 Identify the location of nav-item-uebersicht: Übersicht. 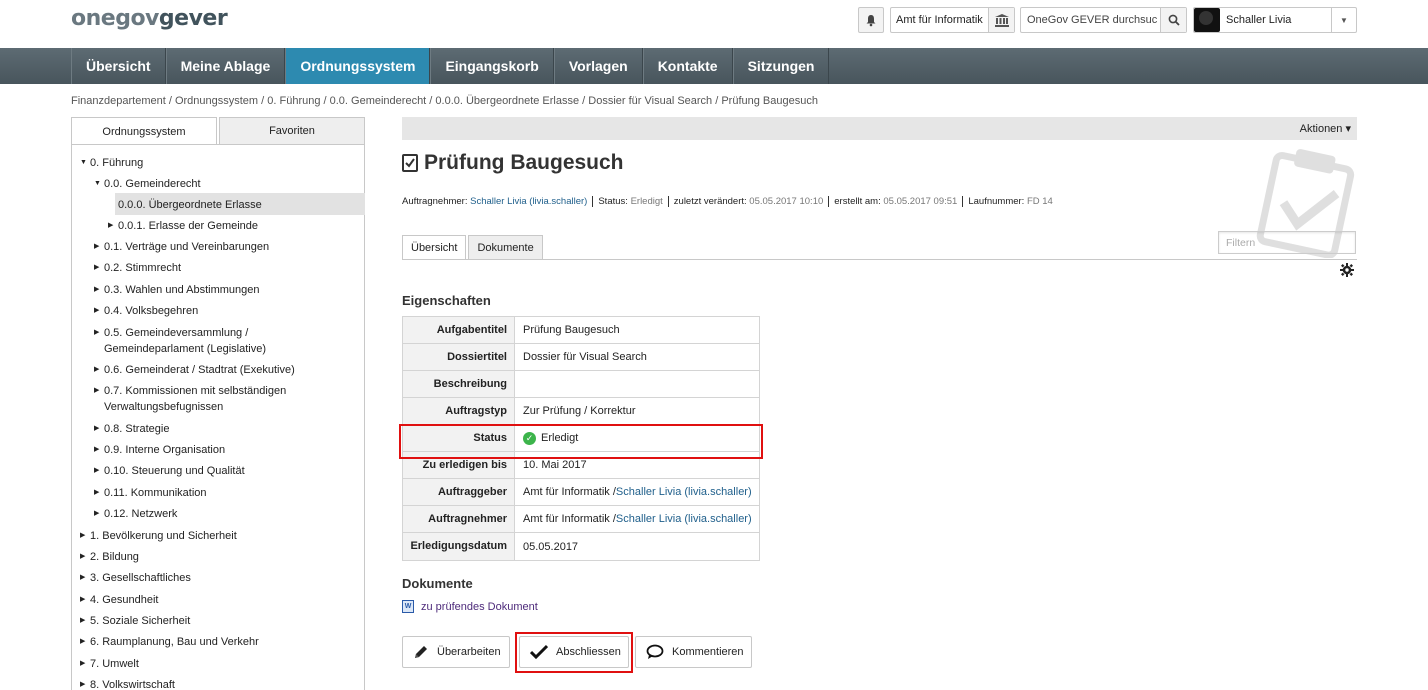
(118, 66).